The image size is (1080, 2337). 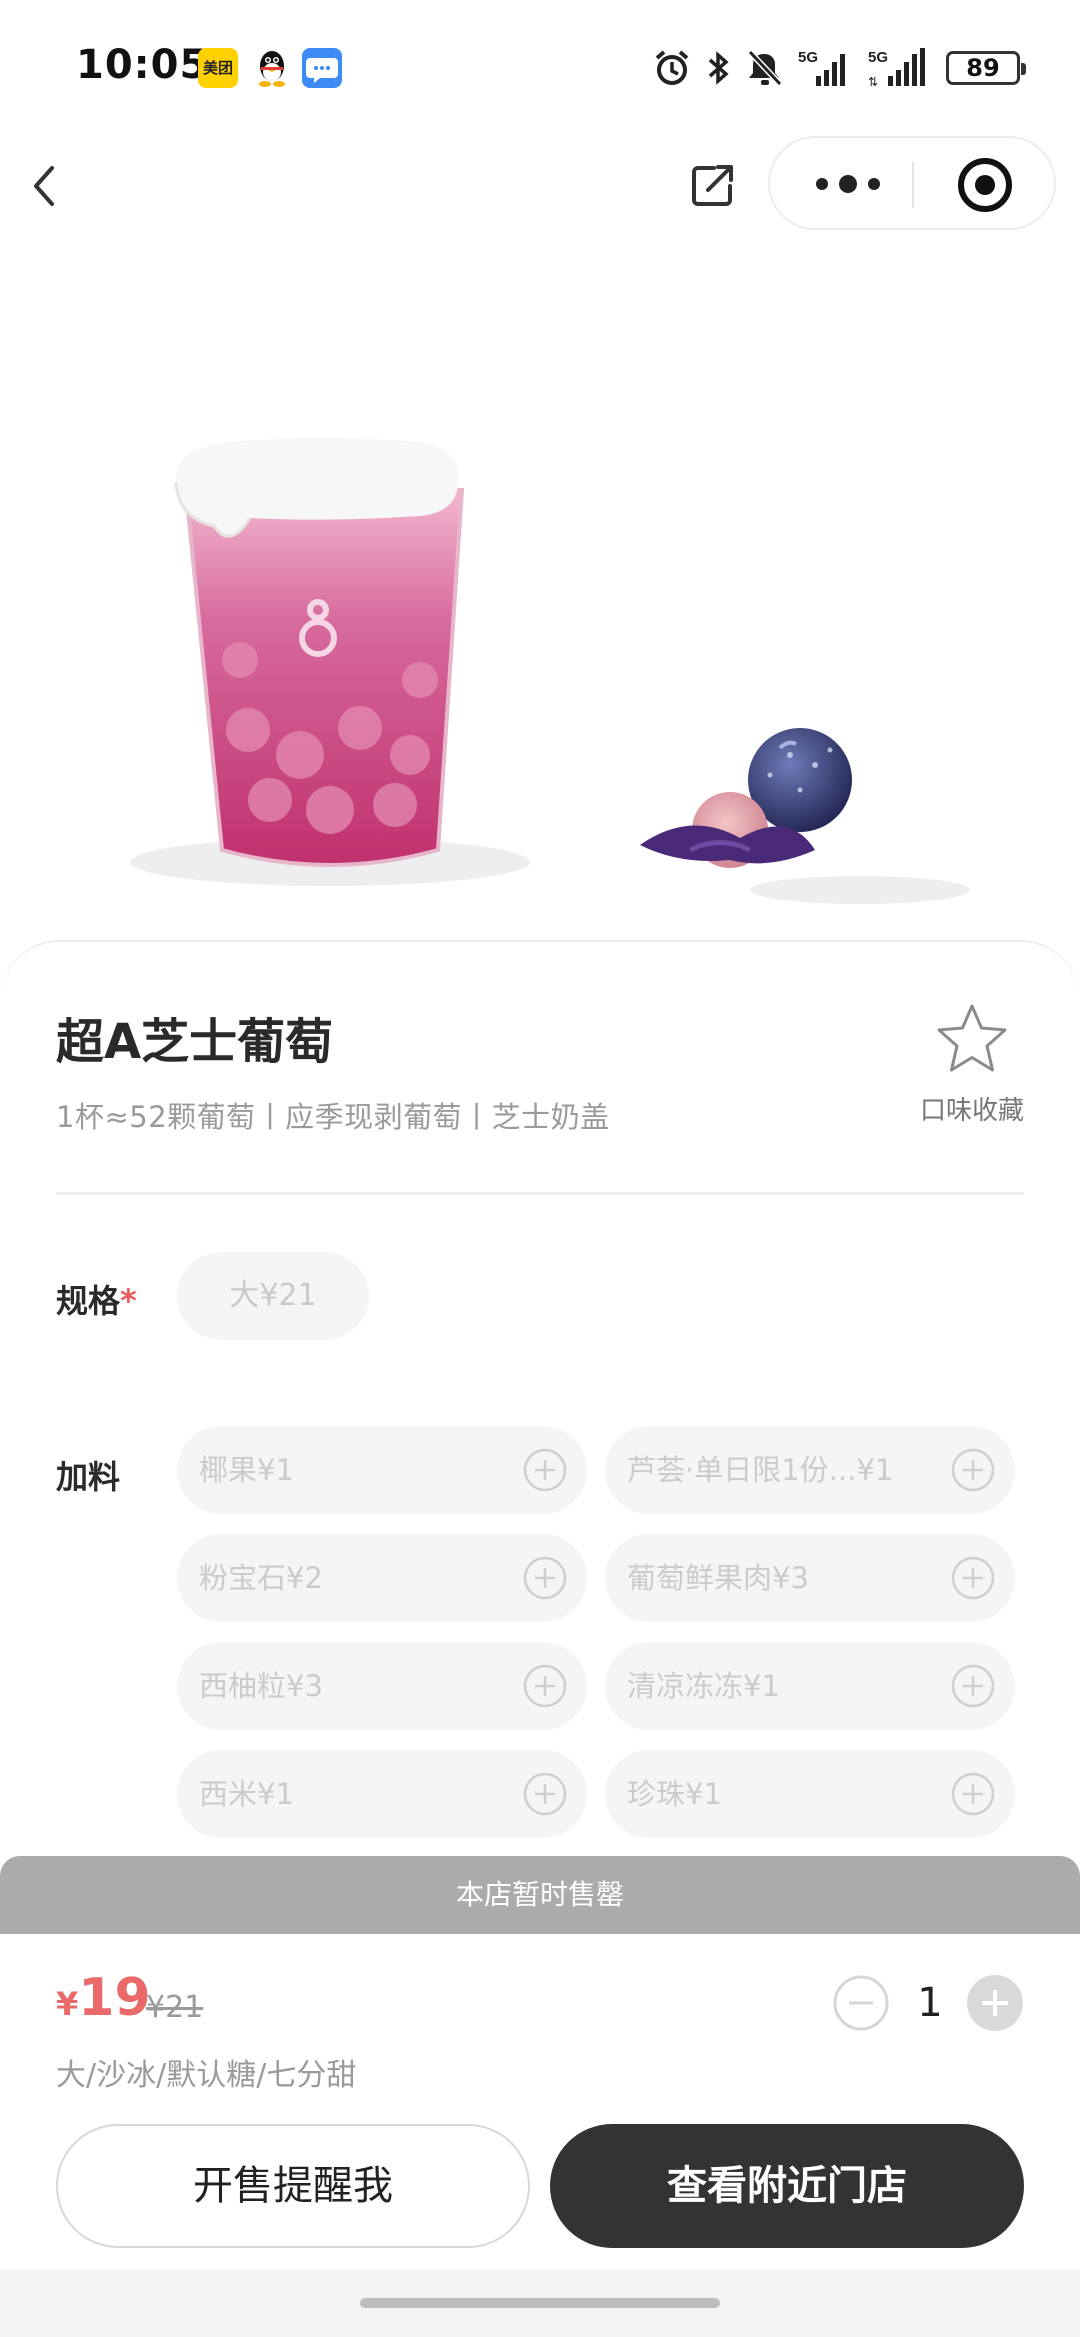 What do you see at coordinates (206, 2075) in the screenshot?
I see `selected-options: 大/沙冰/默认糖/七分甜` at bounding box center [206, 2075].